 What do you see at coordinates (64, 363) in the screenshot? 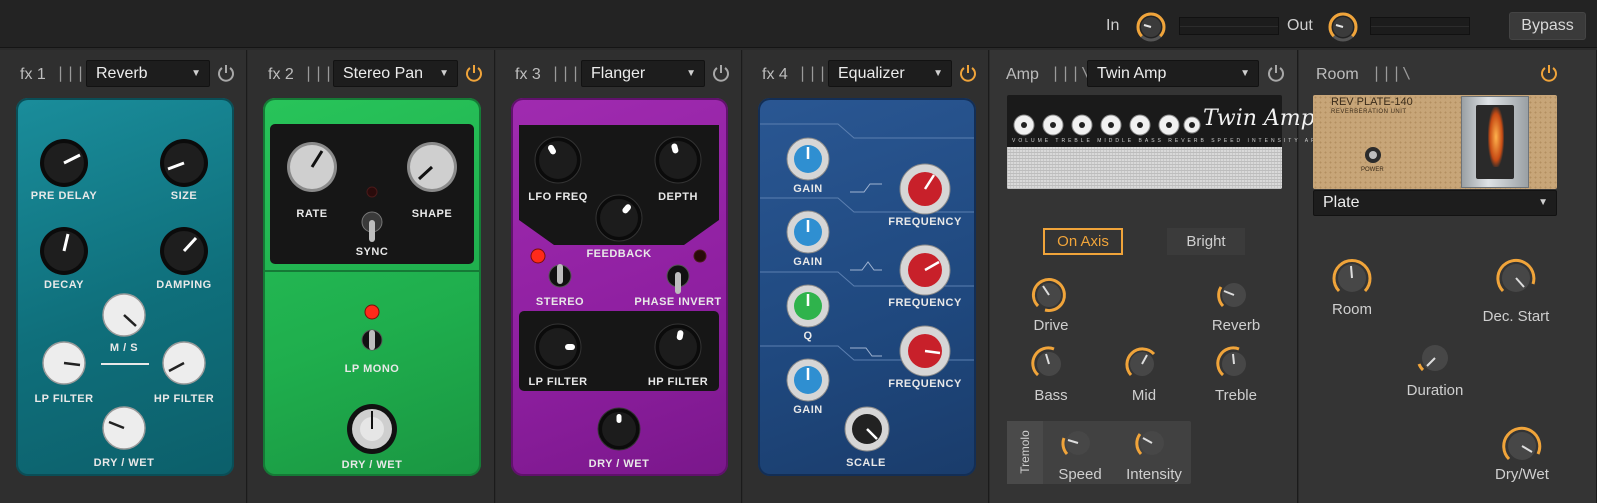
I see `lp-filter-knob` at bounding box center [64, 363].